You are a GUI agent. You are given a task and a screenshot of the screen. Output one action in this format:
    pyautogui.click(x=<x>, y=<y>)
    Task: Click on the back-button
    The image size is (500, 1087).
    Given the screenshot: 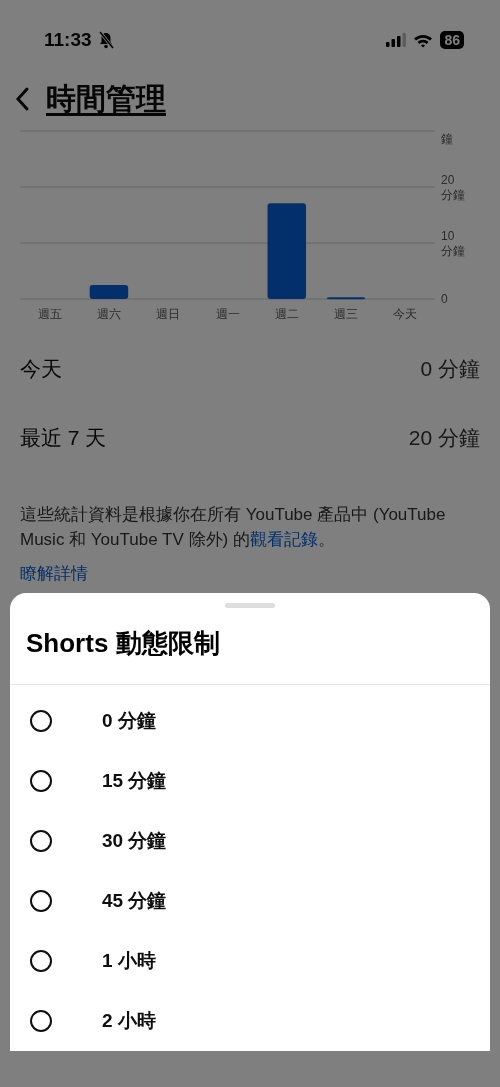 What is the action you would take?
    pyautogui.click(x=22, y=99)
    